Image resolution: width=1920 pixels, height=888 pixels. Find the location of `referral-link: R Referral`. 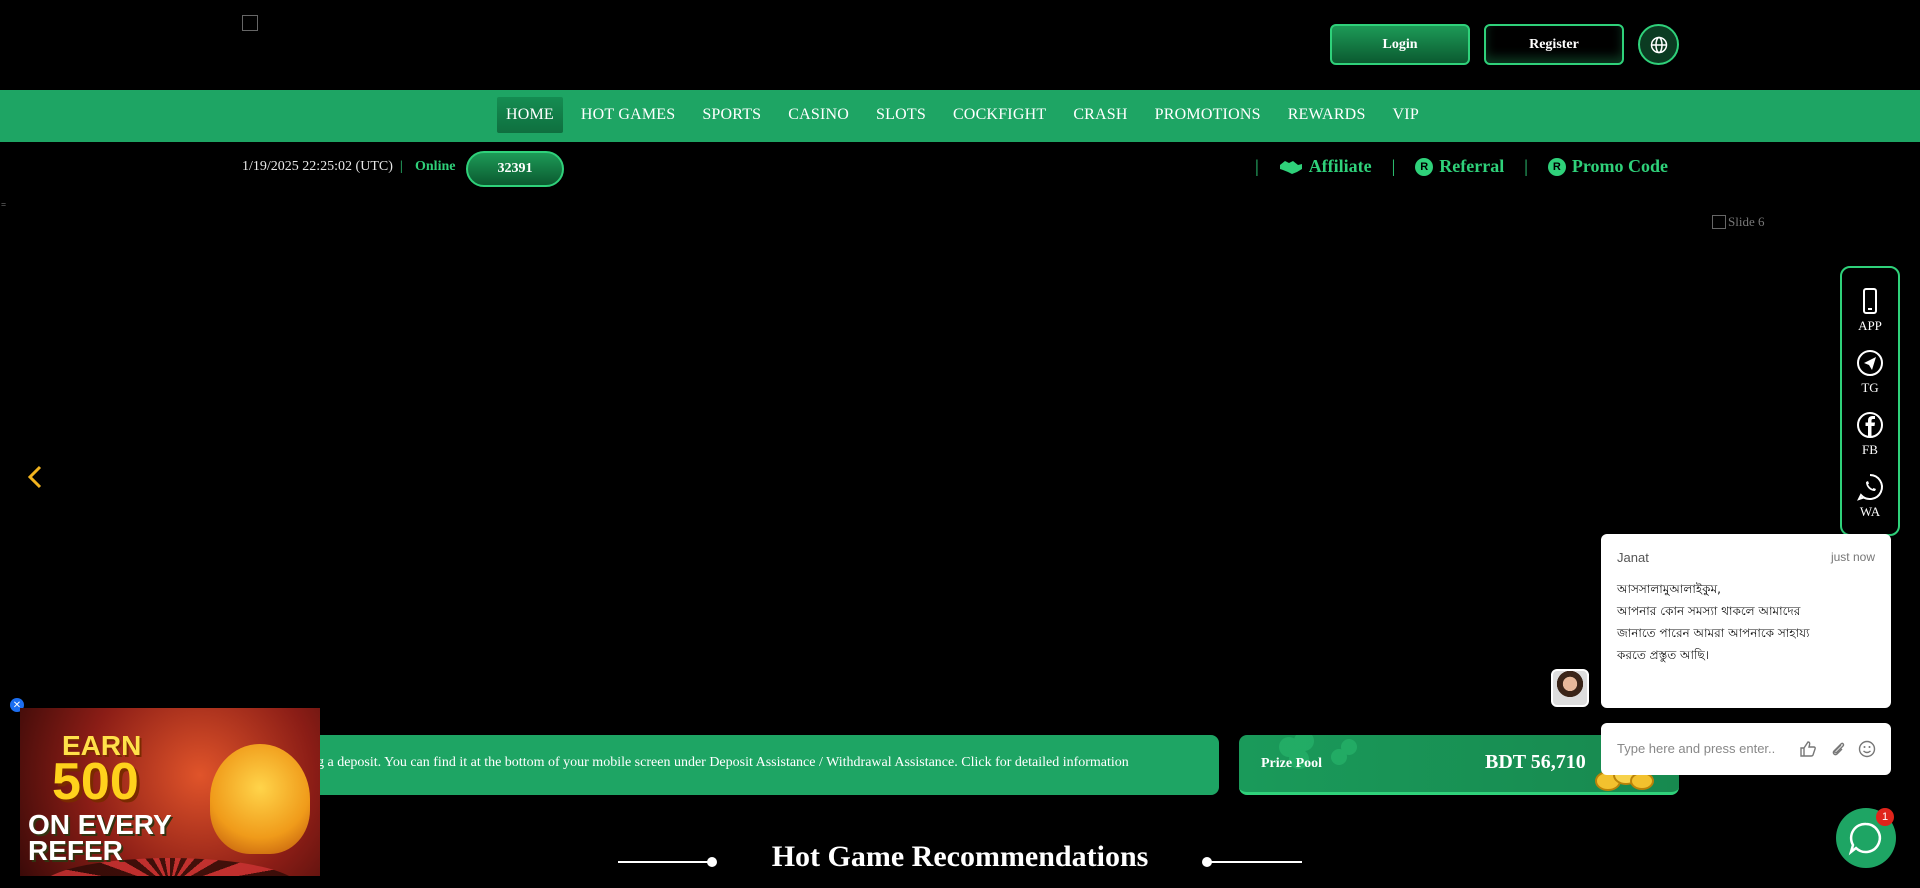

referral-link: R Referral is located at coordinates (1459, 166).